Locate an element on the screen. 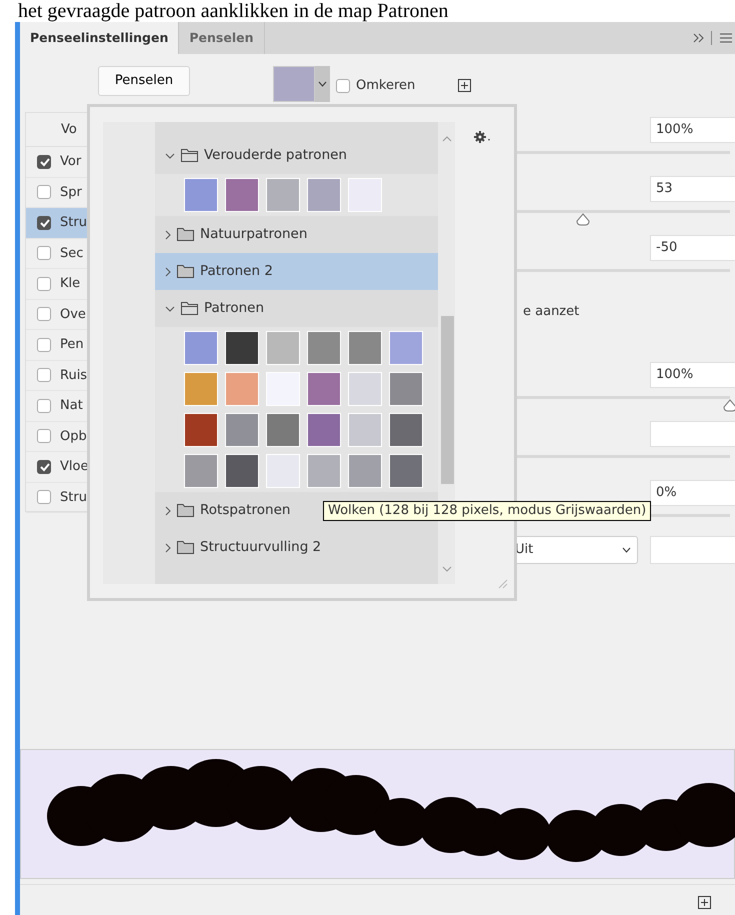 Image resolution: width=735 pixels, height=915 pixels. column-header: Vo is located at coordinates (69, 129).